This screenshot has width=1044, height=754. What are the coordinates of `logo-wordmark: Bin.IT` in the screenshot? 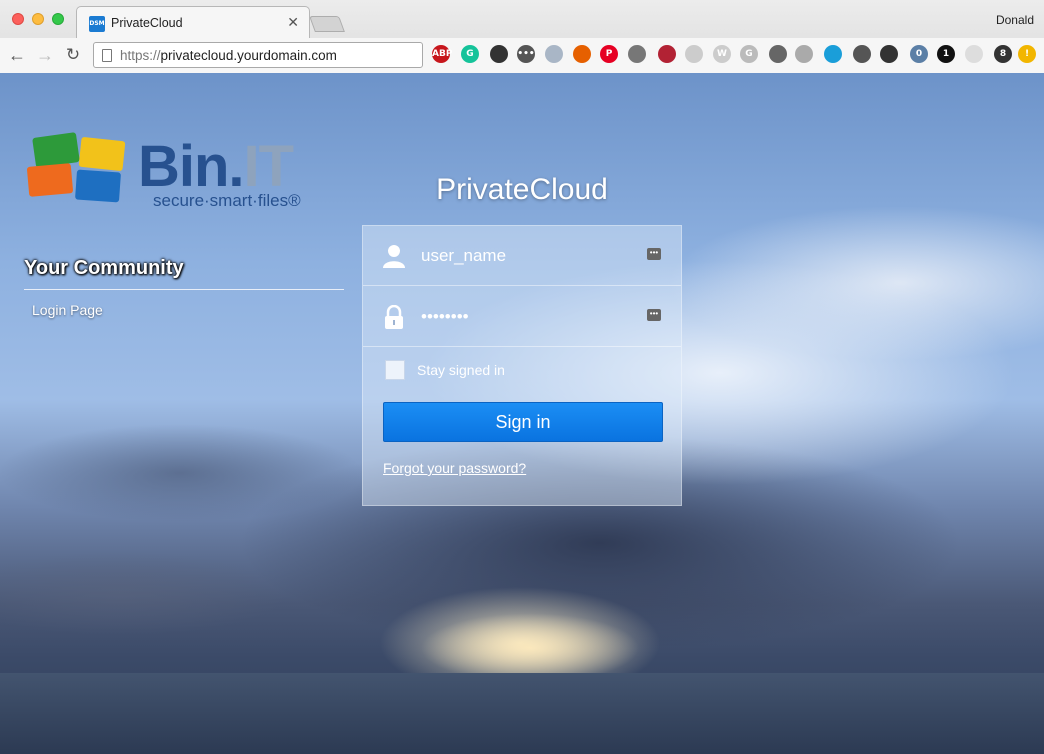 It's located at (216, 166).